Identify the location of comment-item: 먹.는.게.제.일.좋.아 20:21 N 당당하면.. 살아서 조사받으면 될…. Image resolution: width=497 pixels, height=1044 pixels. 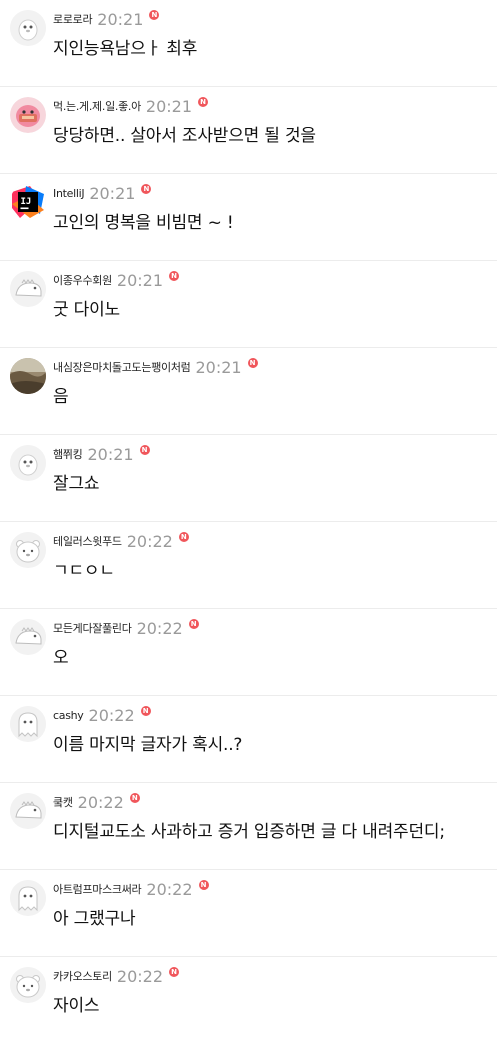
(248, 130).